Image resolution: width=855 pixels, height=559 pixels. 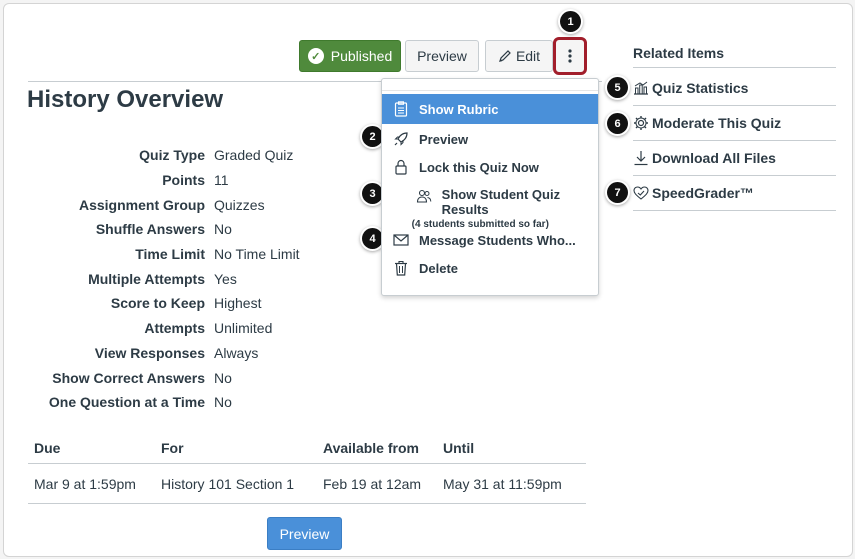 I want to click on detail-label: Attempts, so click(x=174, y=328).